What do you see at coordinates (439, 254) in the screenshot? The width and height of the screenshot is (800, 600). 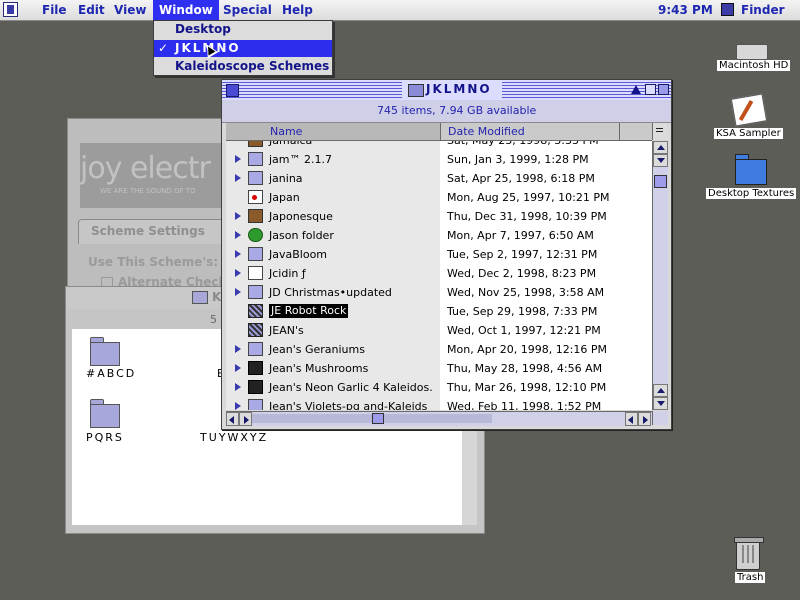 I see `table-row: JavaBloom Tue, Sep 2, 1997, 12:31 PM` at bounding box center [439, 254].